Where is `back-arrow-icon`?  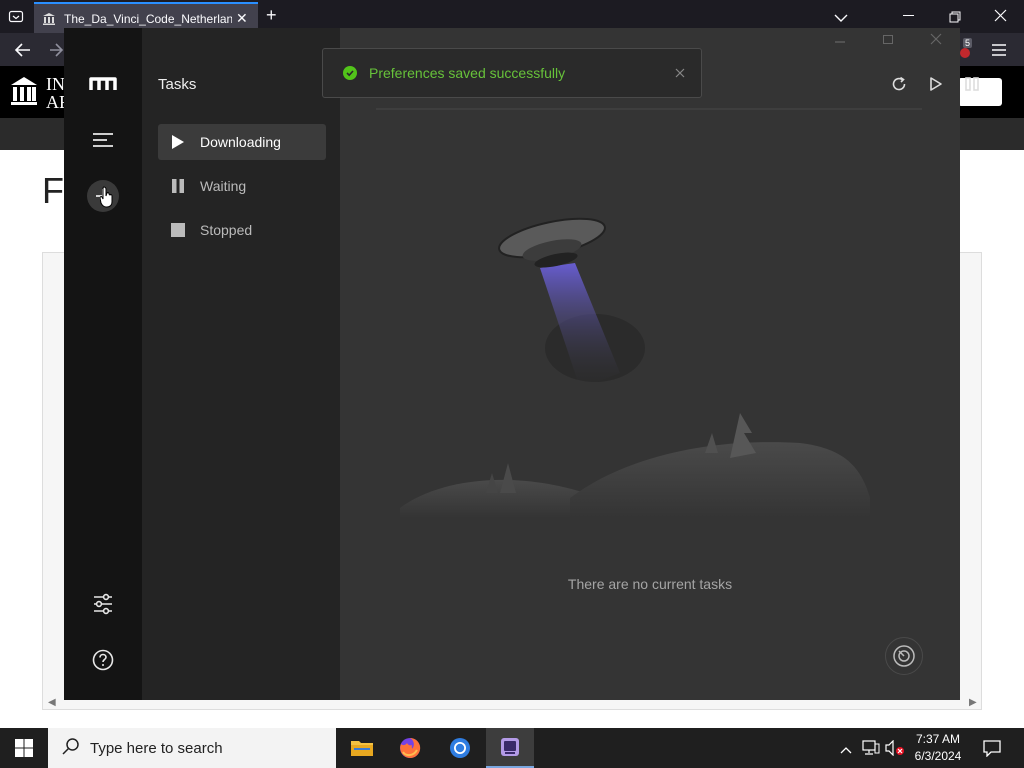 back-arrow-icon is located at coordinates (23, 52).